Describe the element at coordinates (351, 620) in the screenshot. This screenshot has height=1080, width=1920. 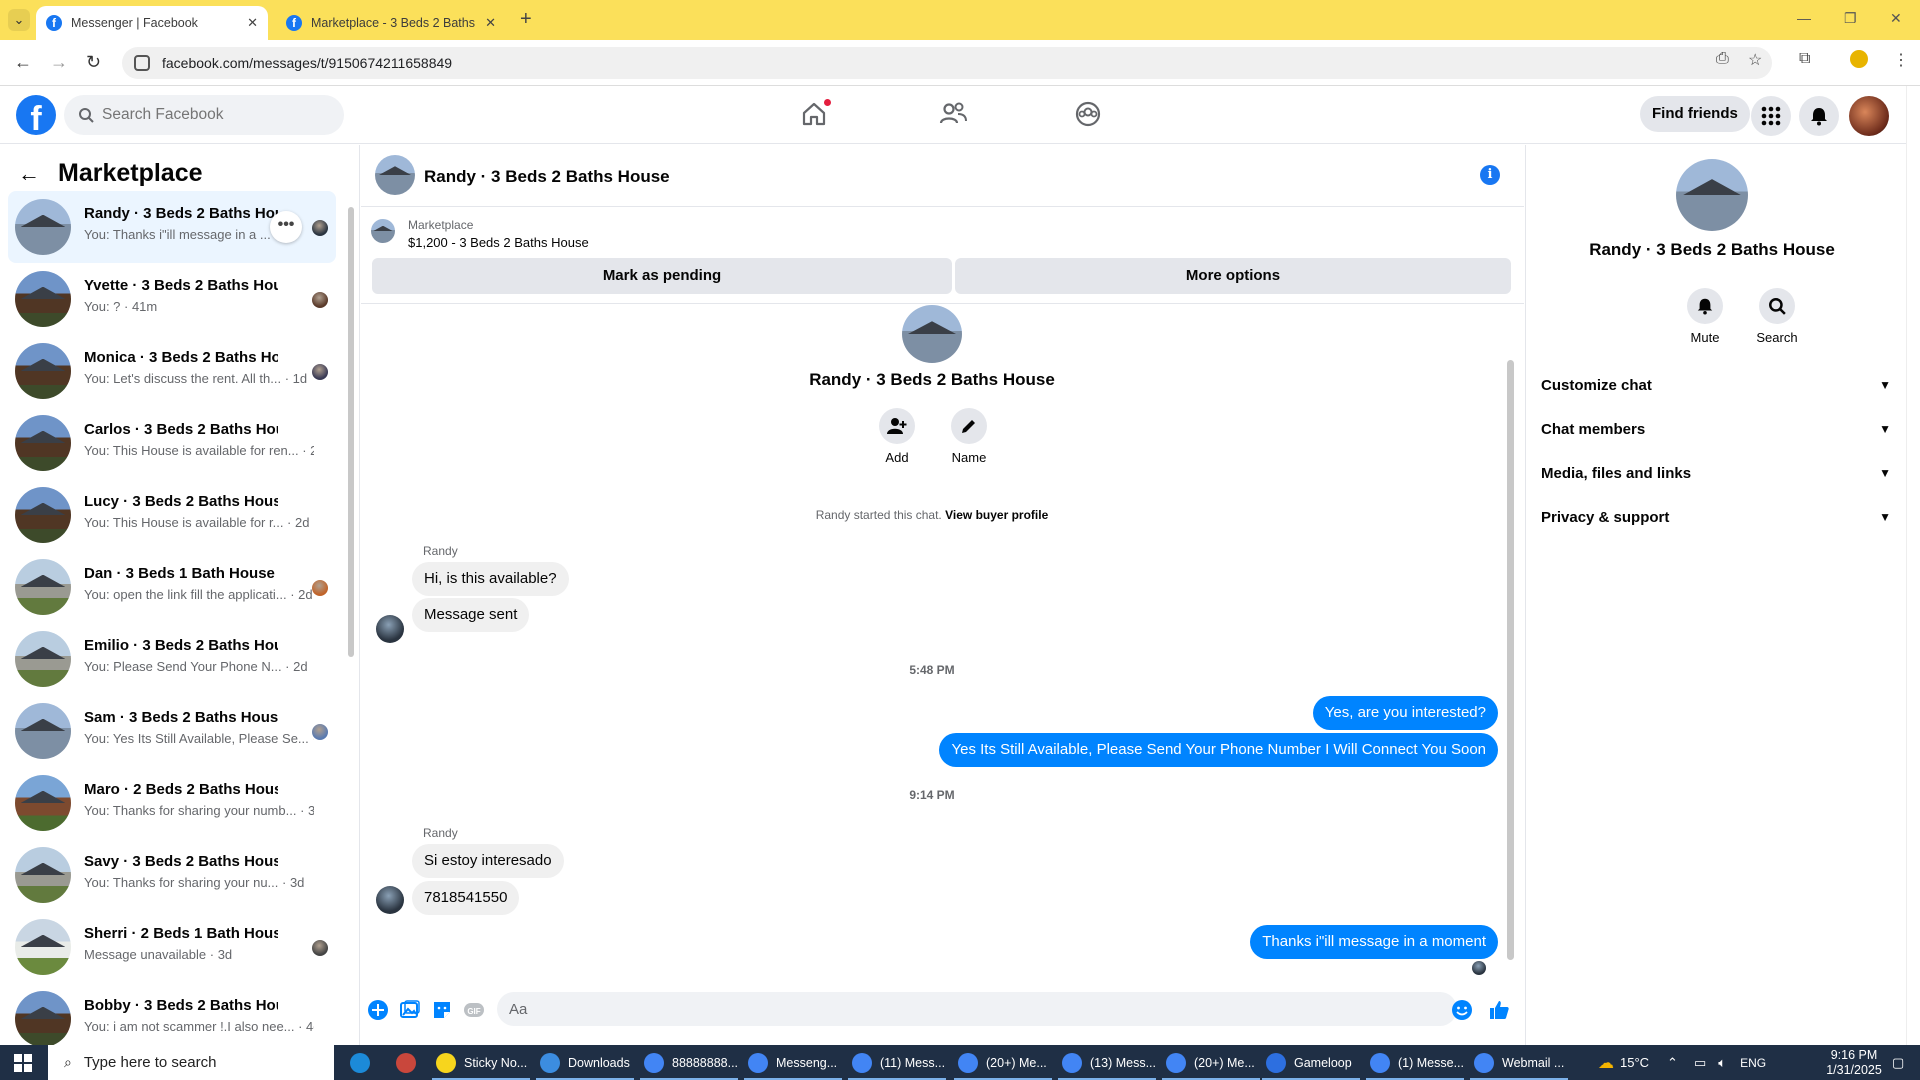
I see `sidebar-scrollbar` at that location.